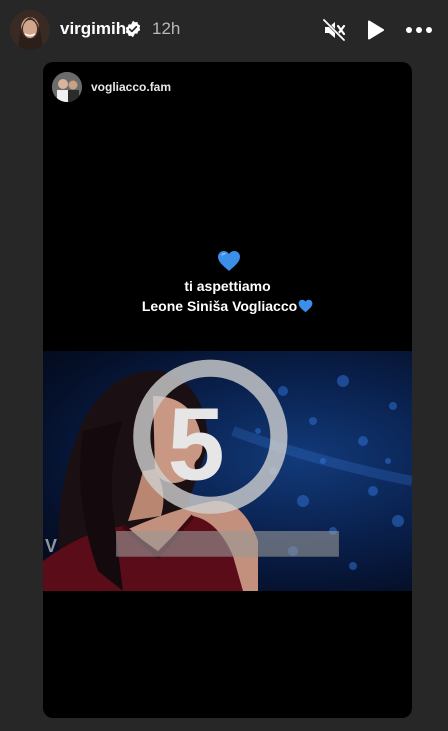 The width and height of the screenshot is (448, 731). Describe the element at coordinates (93, 29) in the screenshot. I see `username: virgimih` at that location.